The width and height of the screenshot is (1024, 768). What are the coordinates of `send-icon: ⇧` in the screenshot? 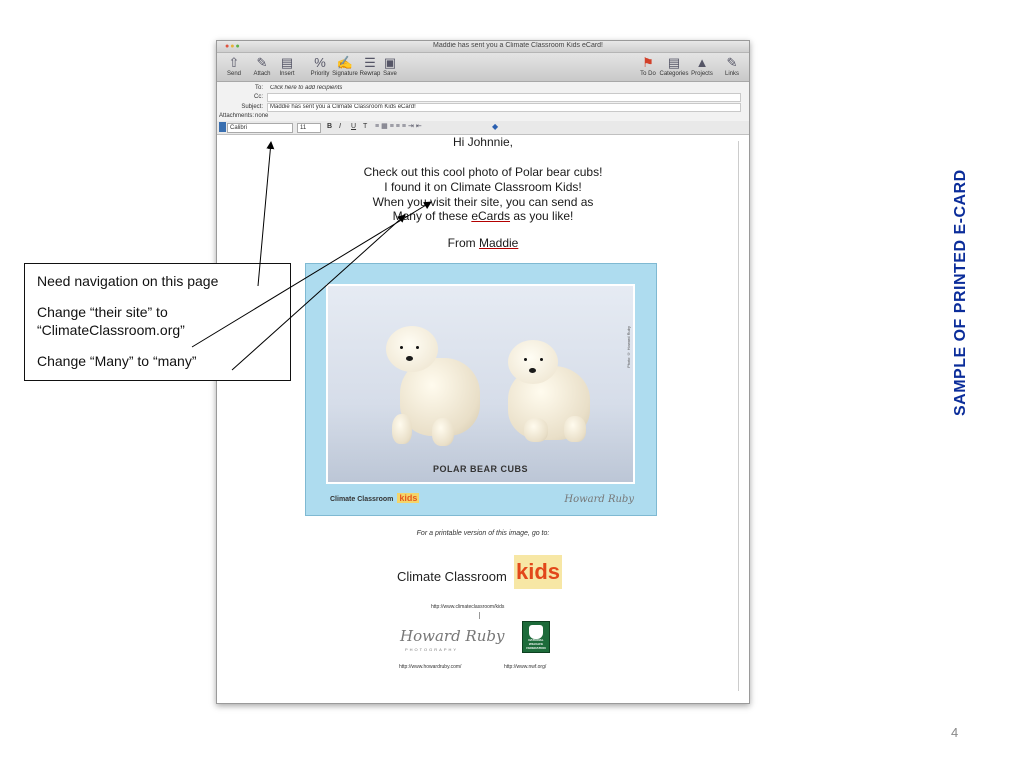 It's located at (234, 62).